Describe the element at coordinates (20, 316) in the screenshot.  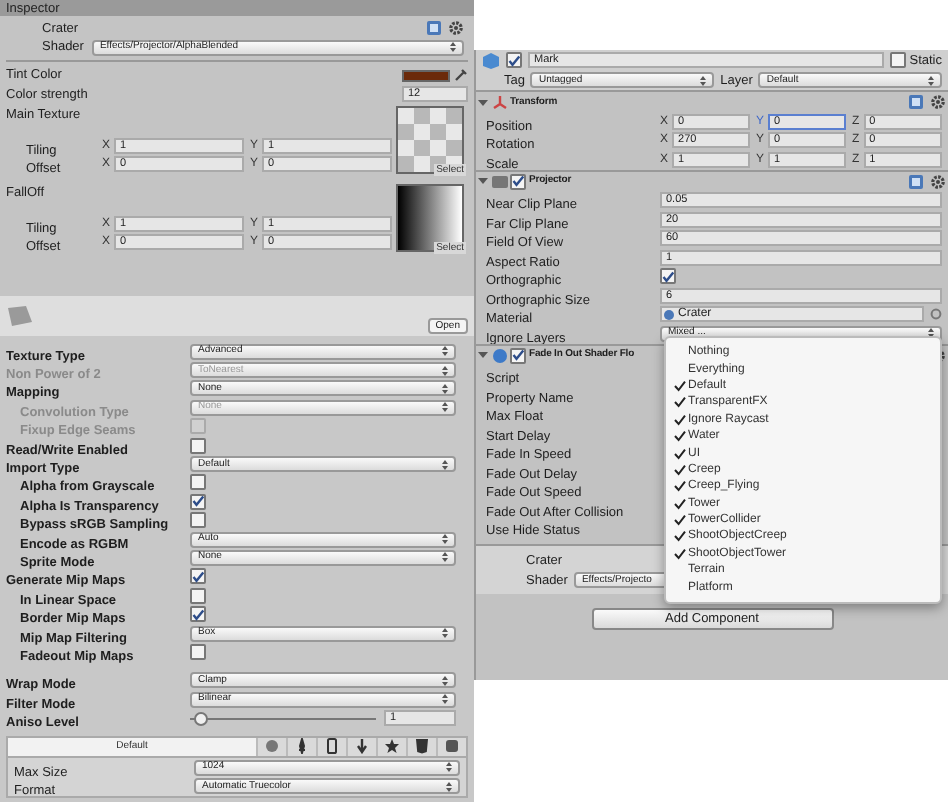
I see `texture-file-icon` at that location.